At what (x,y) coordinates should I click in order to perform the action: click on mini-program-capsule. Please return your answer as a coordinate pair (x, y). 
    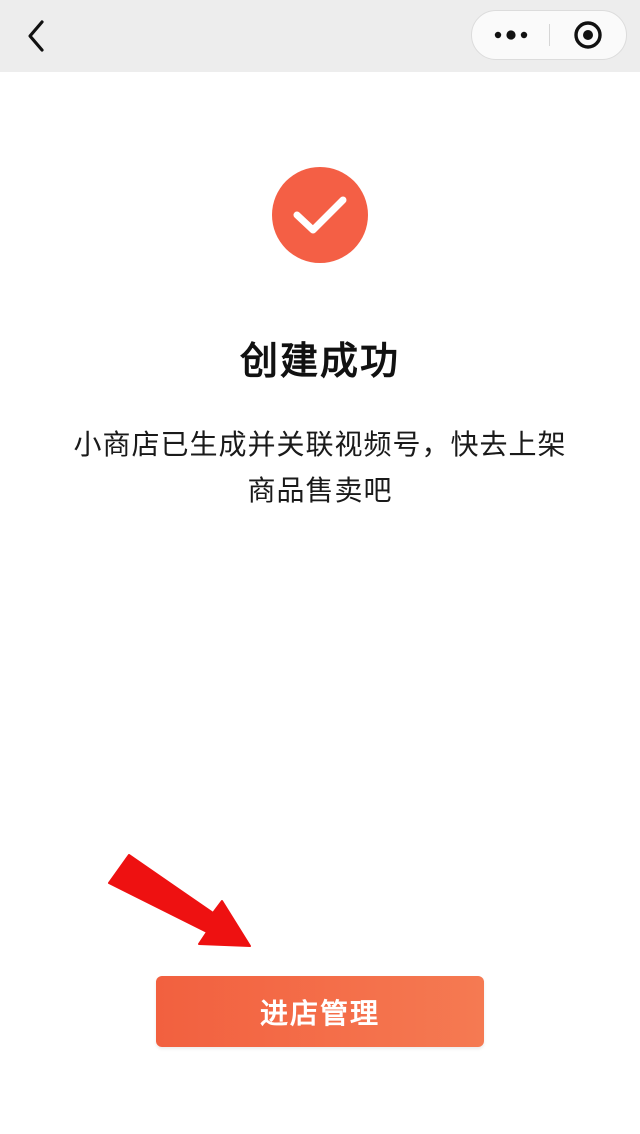
    Looking at the image, I should click on (549, 35).